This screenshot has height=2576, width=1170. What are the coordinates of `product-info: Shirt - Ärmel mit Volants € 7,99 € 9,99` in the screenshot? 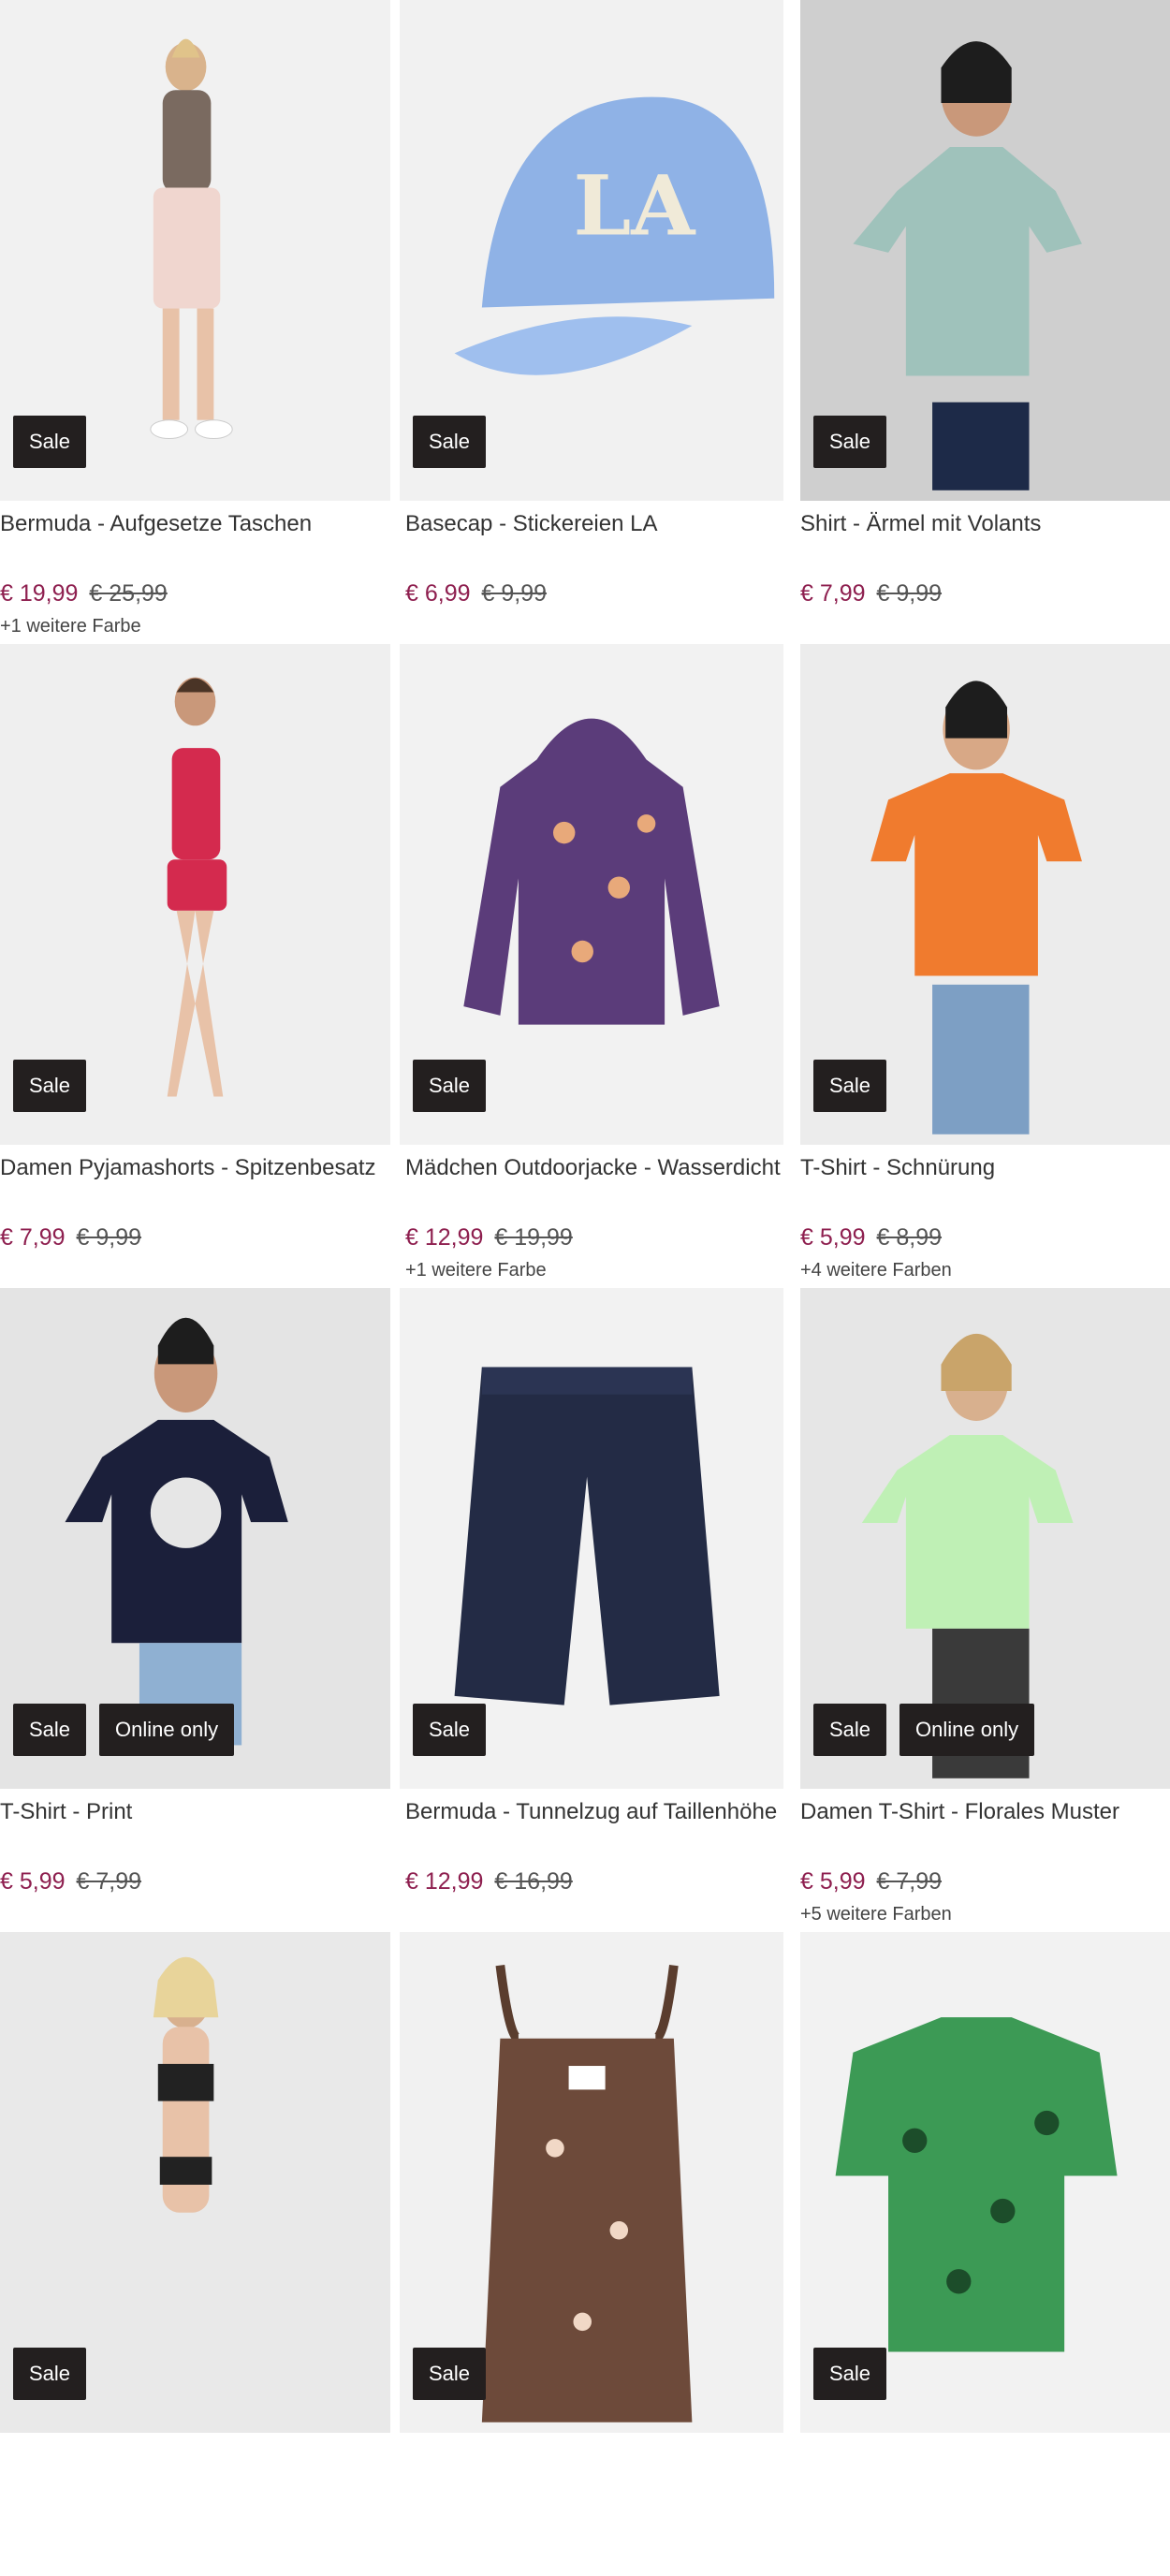 It's located at (976, 555).